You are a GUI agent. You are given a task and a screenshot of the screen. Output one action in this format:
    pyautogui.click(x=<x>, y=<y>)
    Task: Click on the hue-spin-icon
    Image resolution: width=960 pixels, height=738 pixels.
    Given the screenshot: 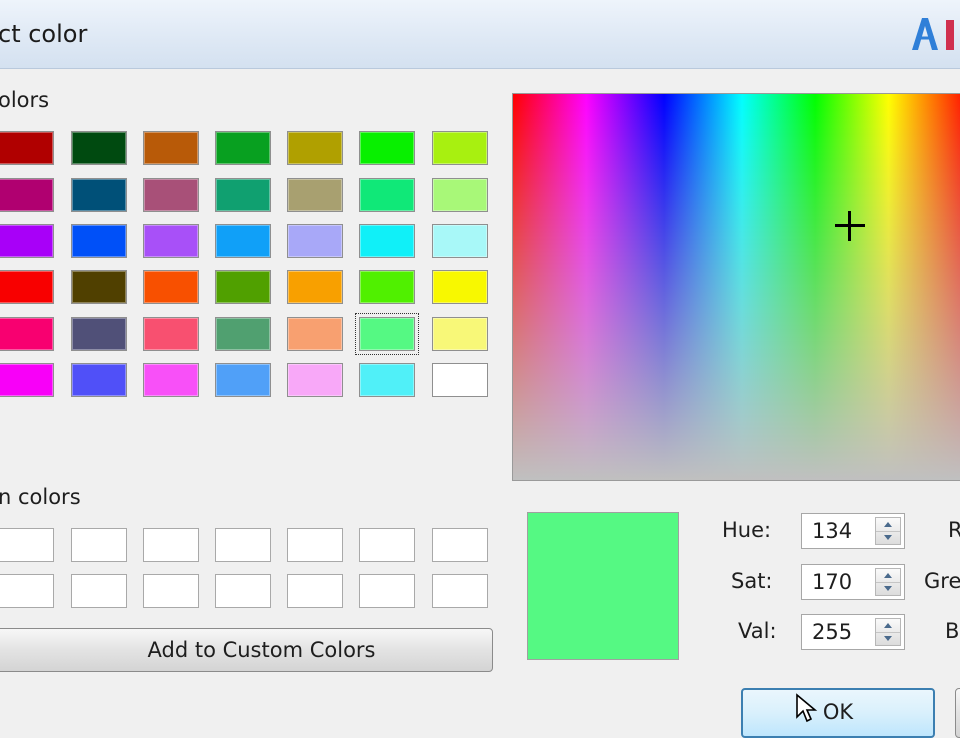 What is the action you would take?
    pyautogui.click(x=888, y=531)
    